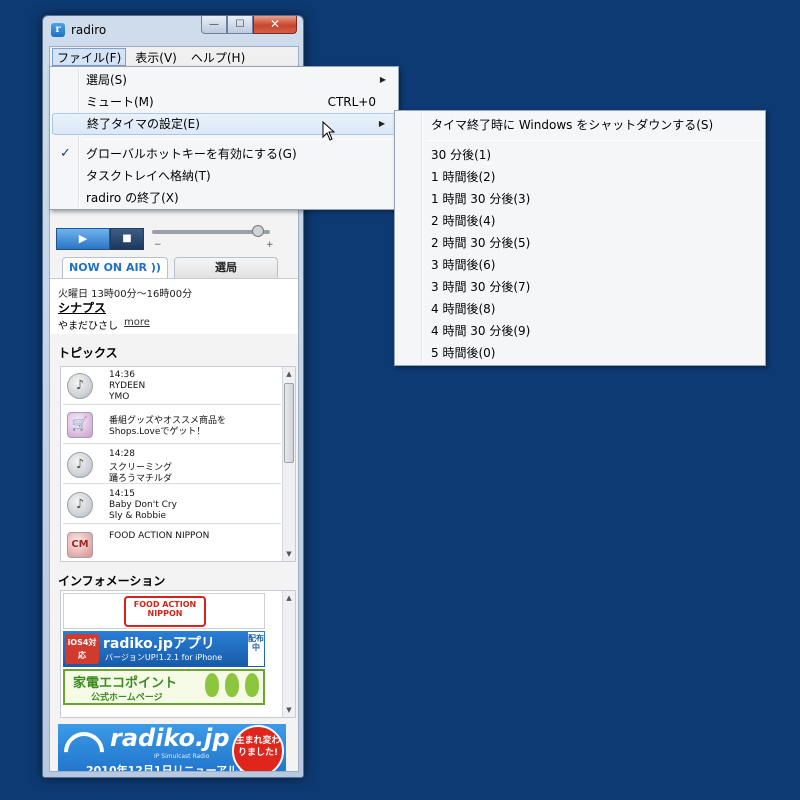  I want to click on eco-banner-title: 家電エコポイント, so click(125, 683).